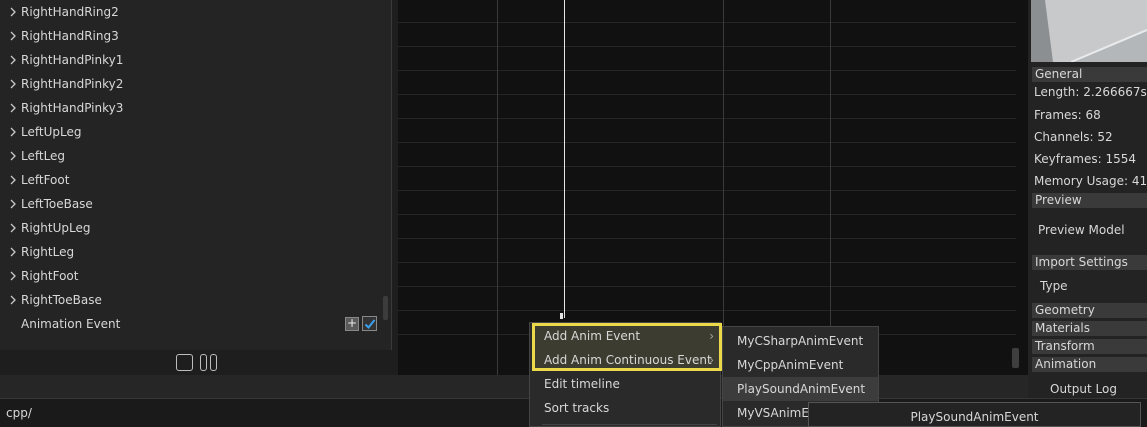  Describe the element at coordinates (72, 60) in the screenshot. I see `tree-item-label: RightHandPinky1` at that location.